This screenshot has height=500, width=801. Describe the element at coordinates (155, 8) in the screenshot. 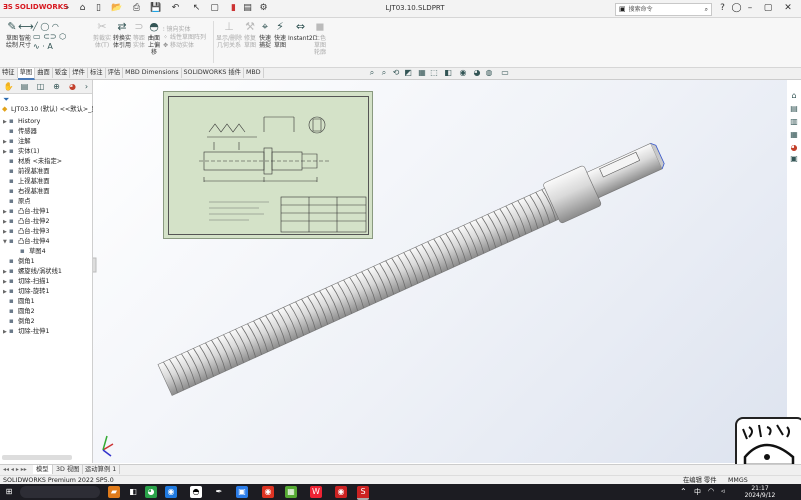

I see `save-icon: 💾` at that location.